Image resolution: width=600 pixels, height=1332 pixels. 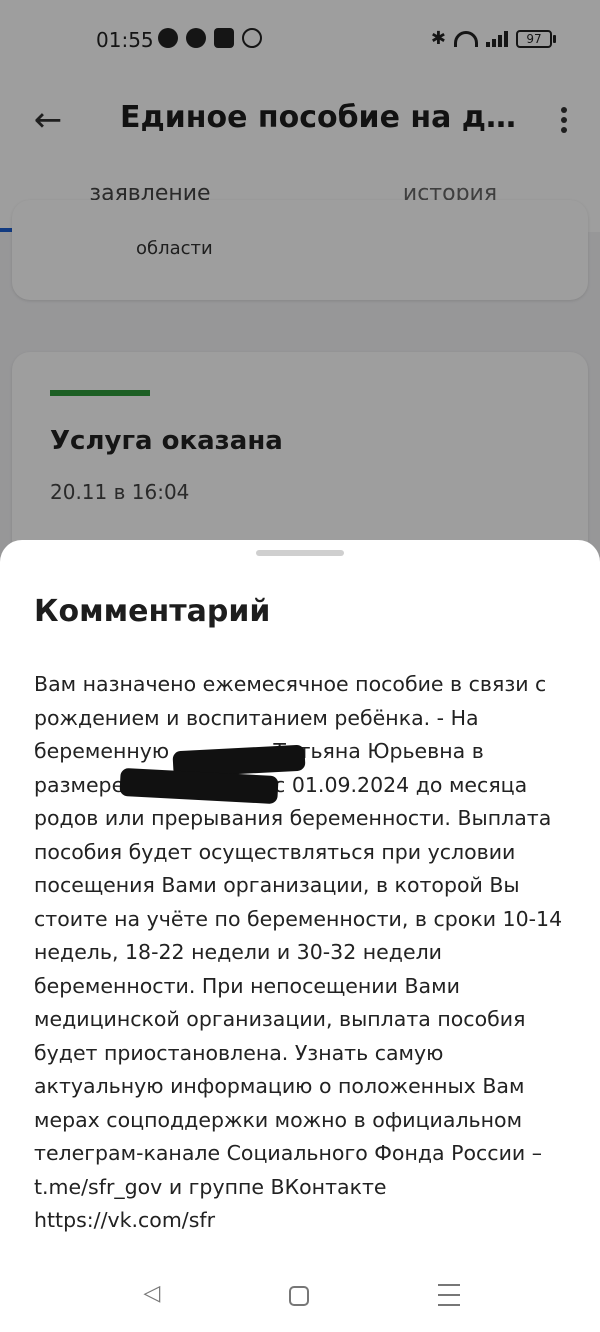 I want to click on nav-menu-icon, so click(x=449, y=1295).